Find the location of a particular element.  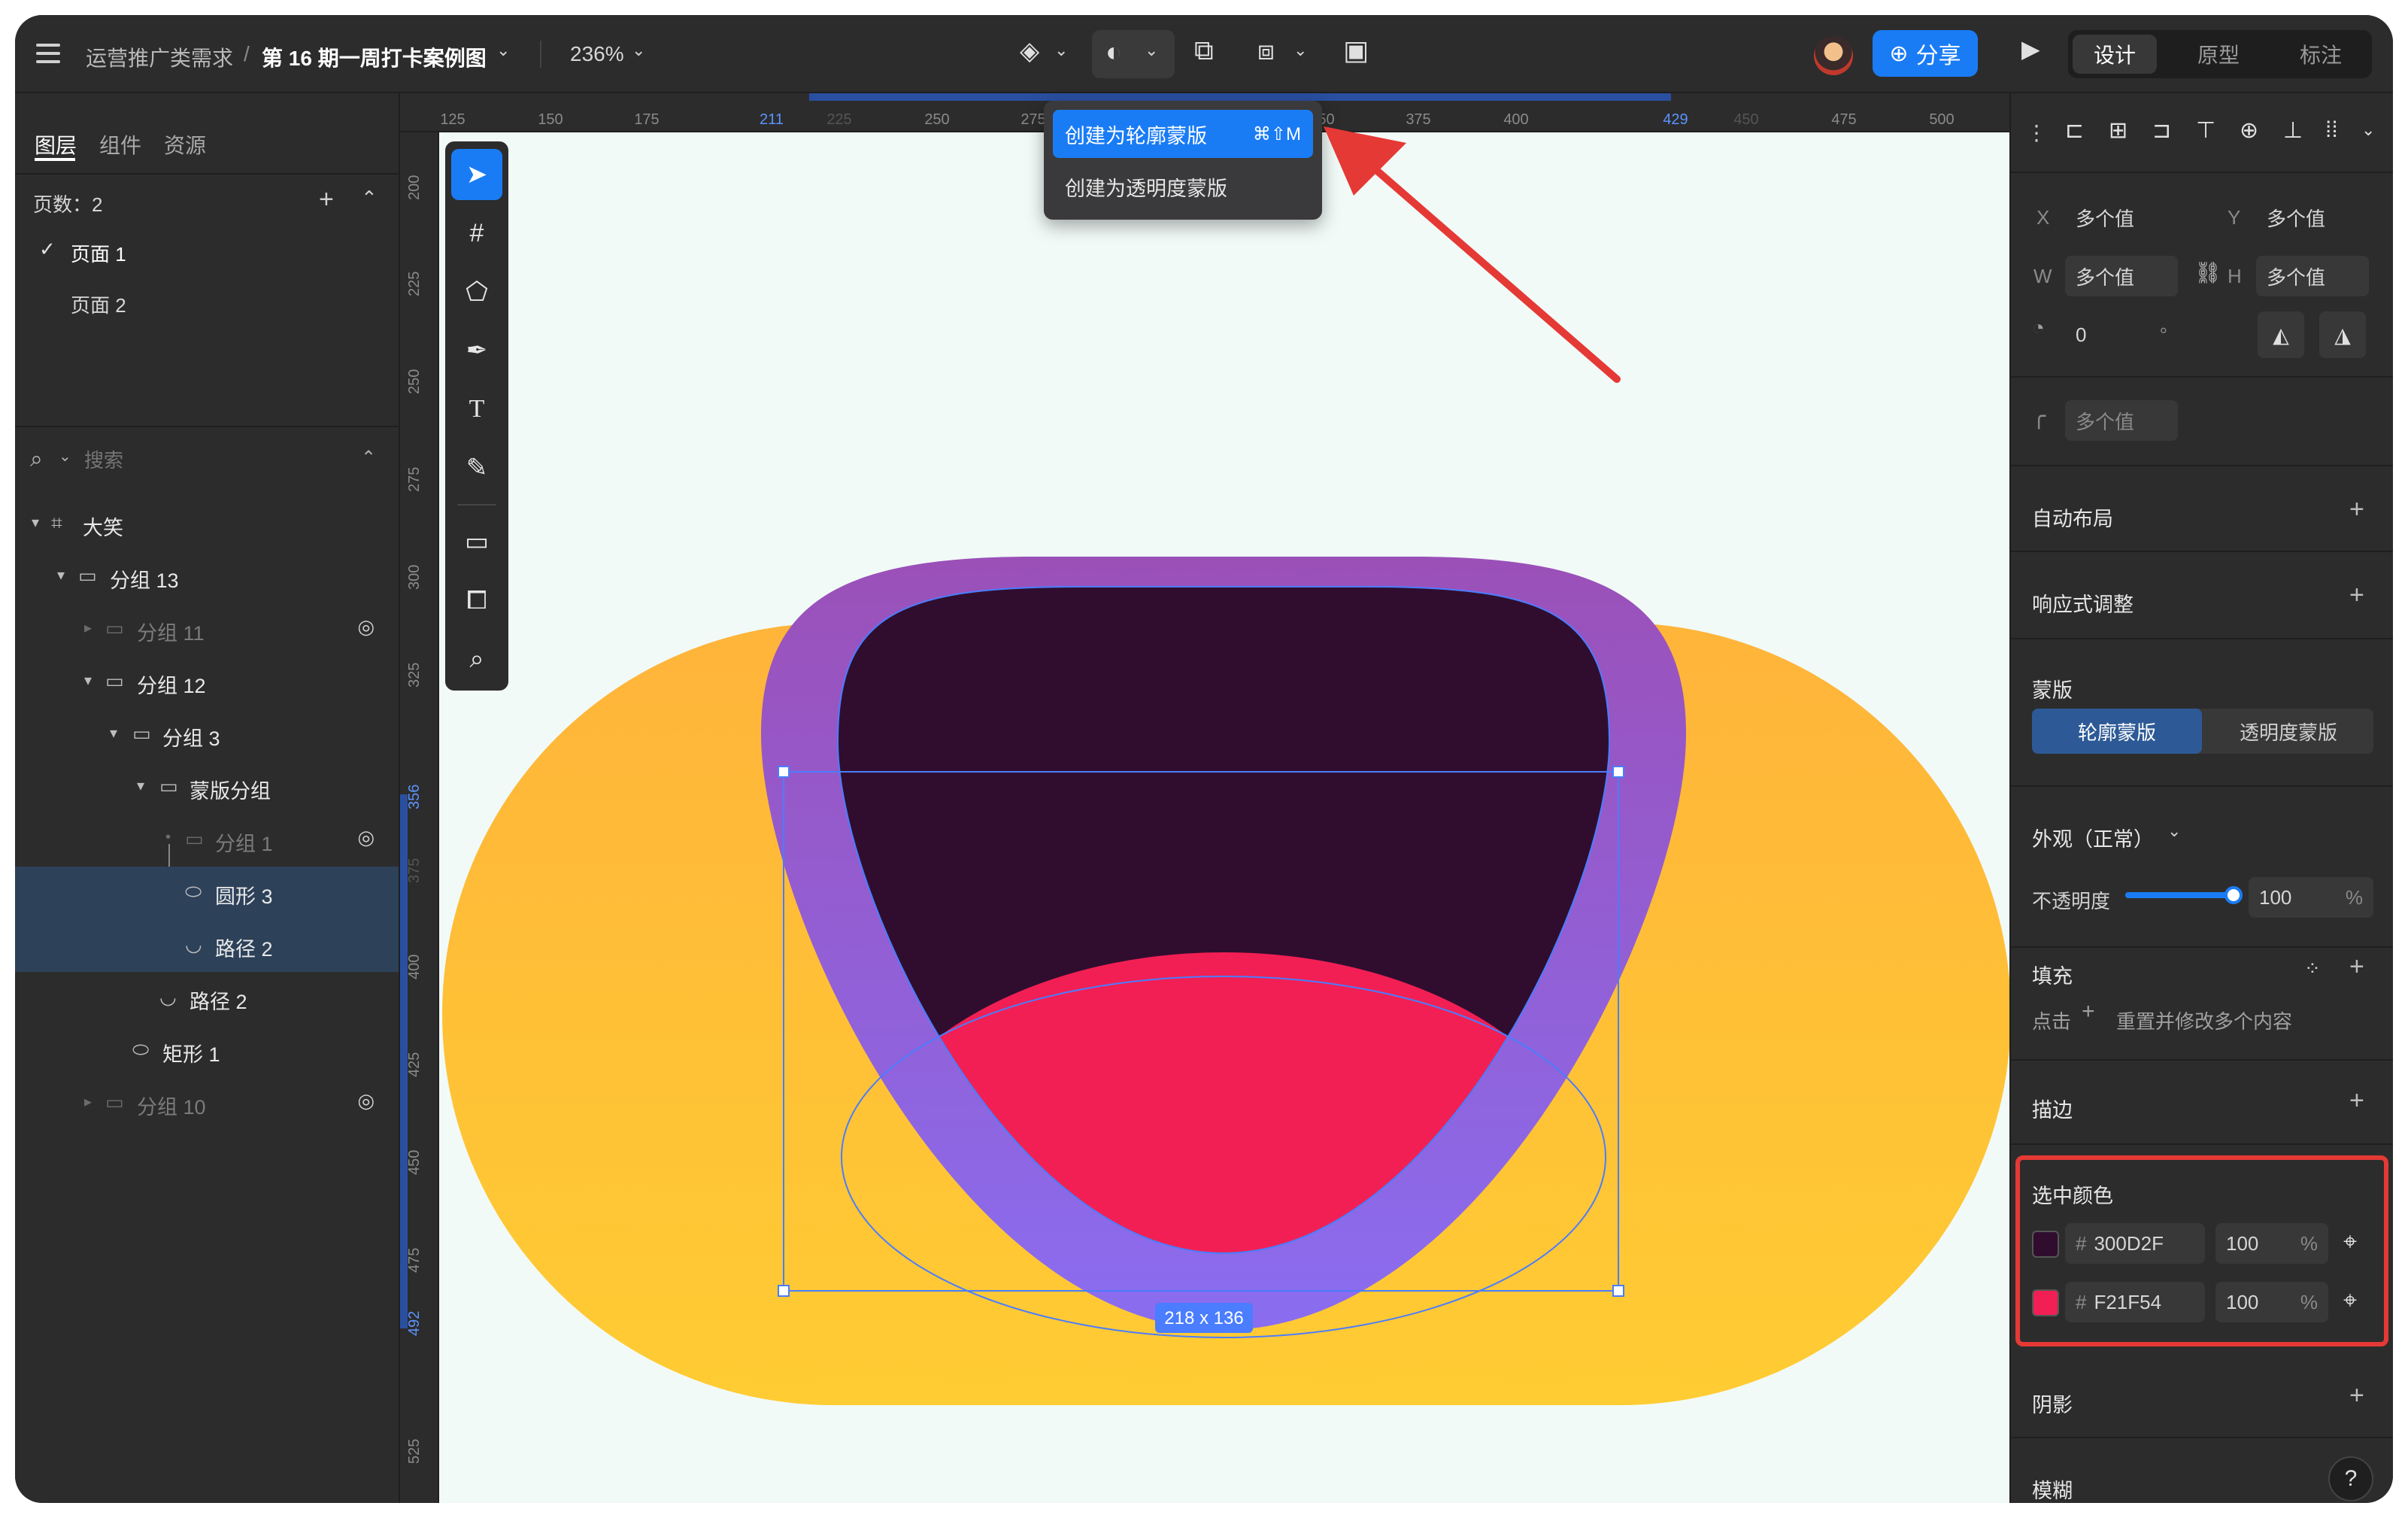

layer-row: ▾ ⌗ 大笑 is located at coordinates (207, 524).